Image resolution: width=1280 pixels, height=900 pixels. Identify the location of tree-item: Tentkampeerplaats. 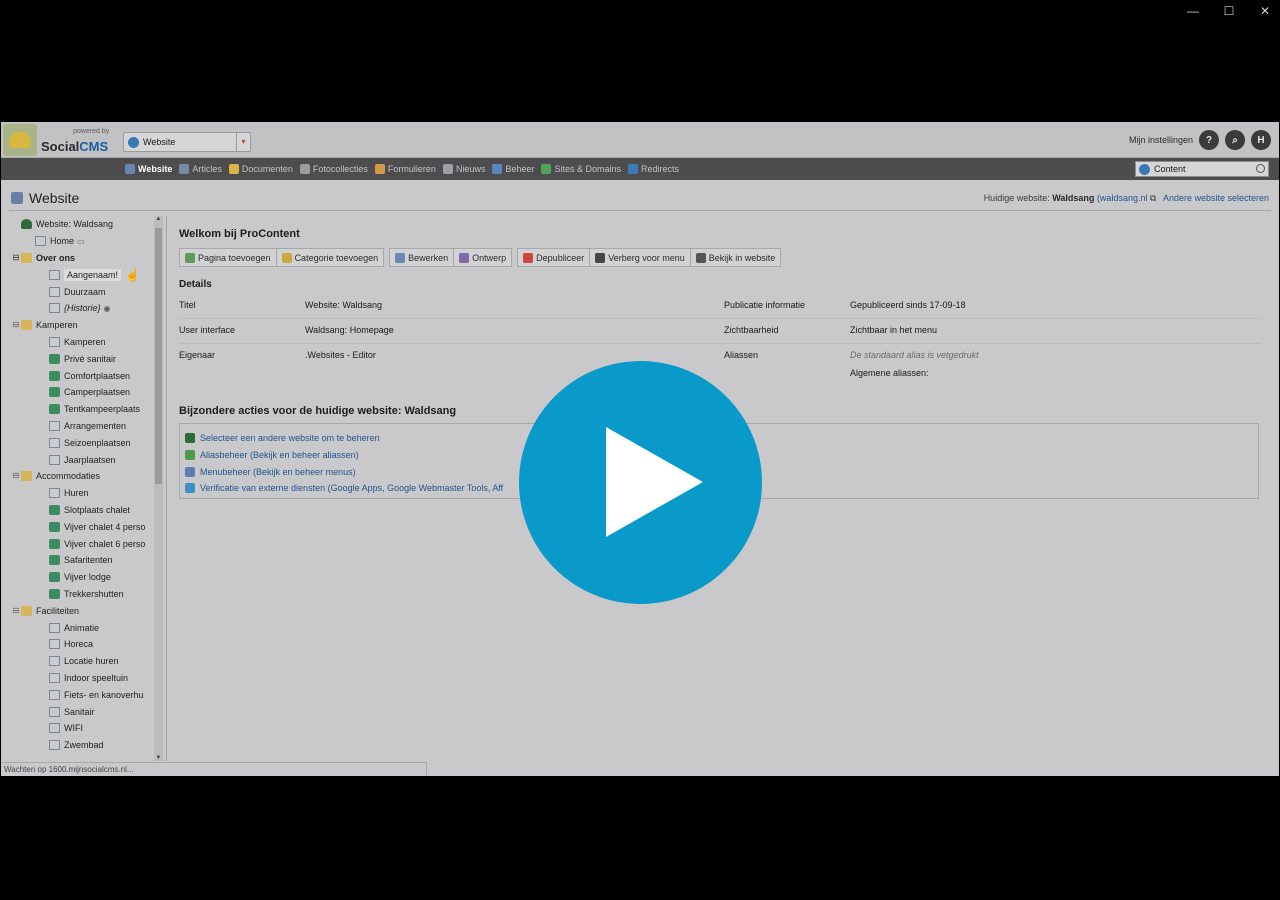
(81, 409).